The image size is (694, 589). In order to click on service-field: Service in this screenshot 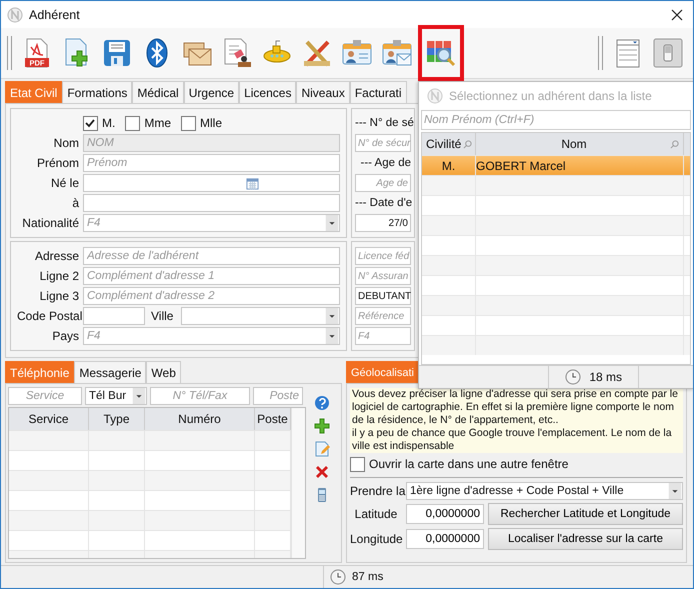, I will do `click(45, 396)`.